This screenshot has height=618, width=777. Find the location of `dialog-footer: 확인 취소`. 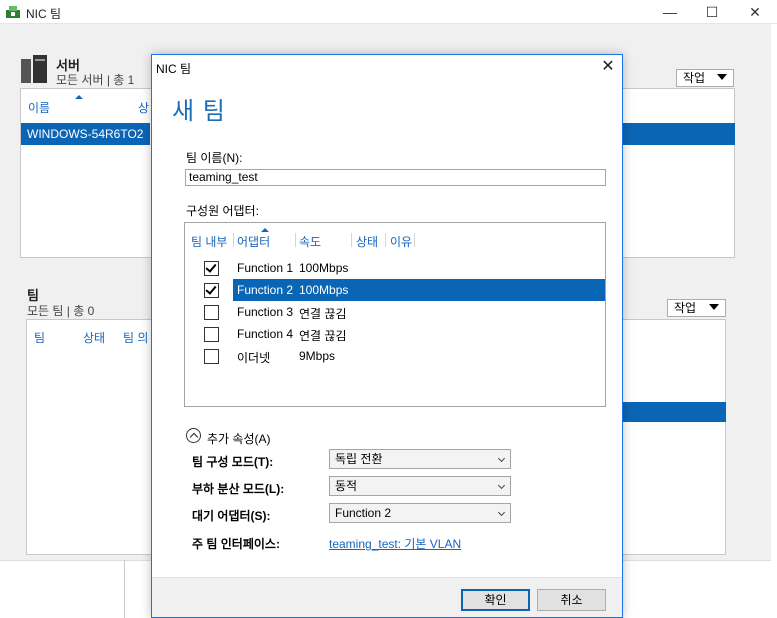

dialog-footer: 확인 취소 is located at coordinates (387, 597).